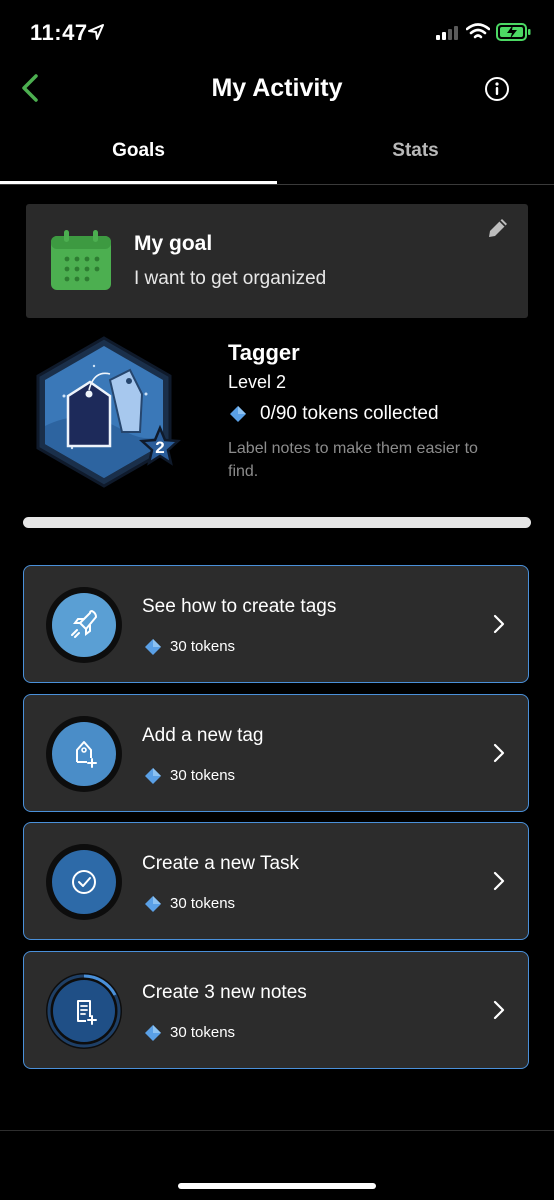  I want to click on goal-label: My goal, so click(173, 243).